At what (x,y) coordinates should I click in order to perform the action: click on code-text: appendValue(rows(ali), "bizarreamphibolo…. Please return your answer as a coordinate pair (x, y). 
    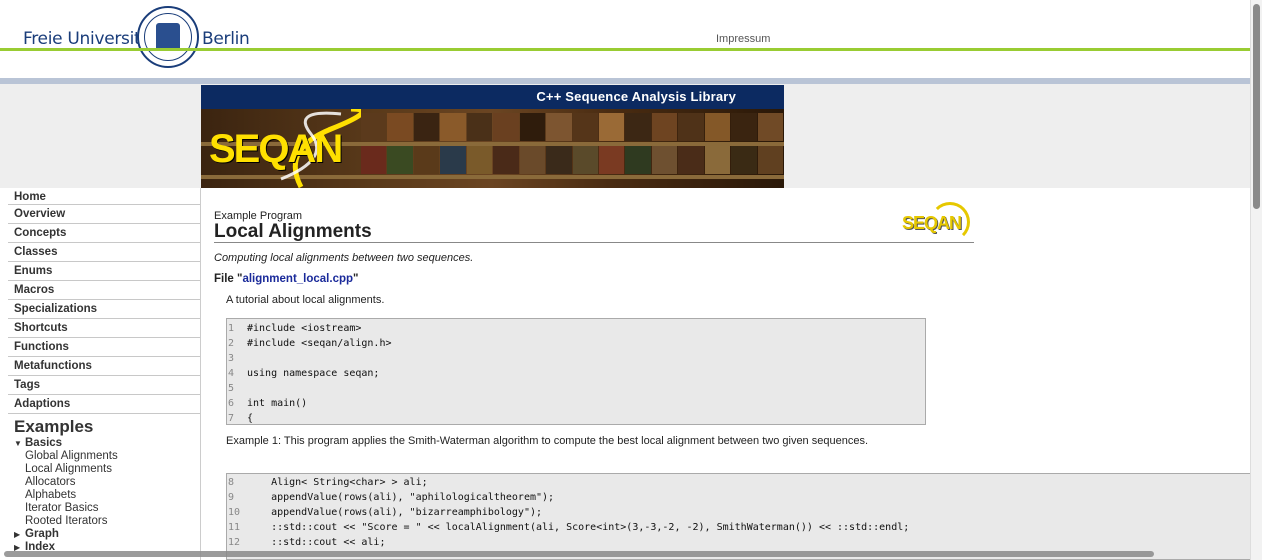
    Looking at the image, I should click on (395, 512).